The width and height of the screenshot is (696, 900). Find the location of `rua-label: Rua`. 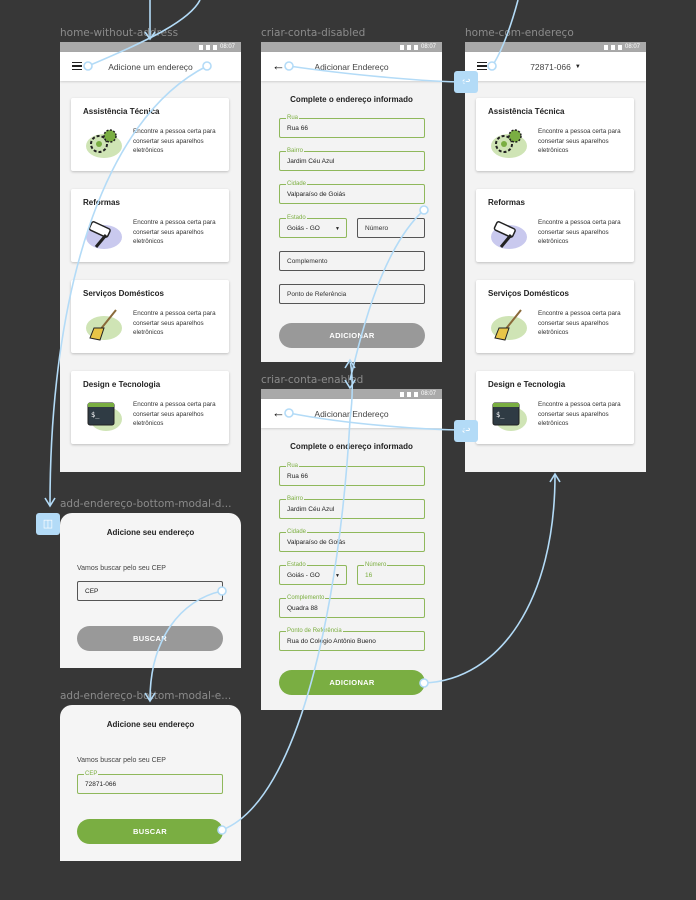

rua-label: Rua is located at coordinates (293, 466).